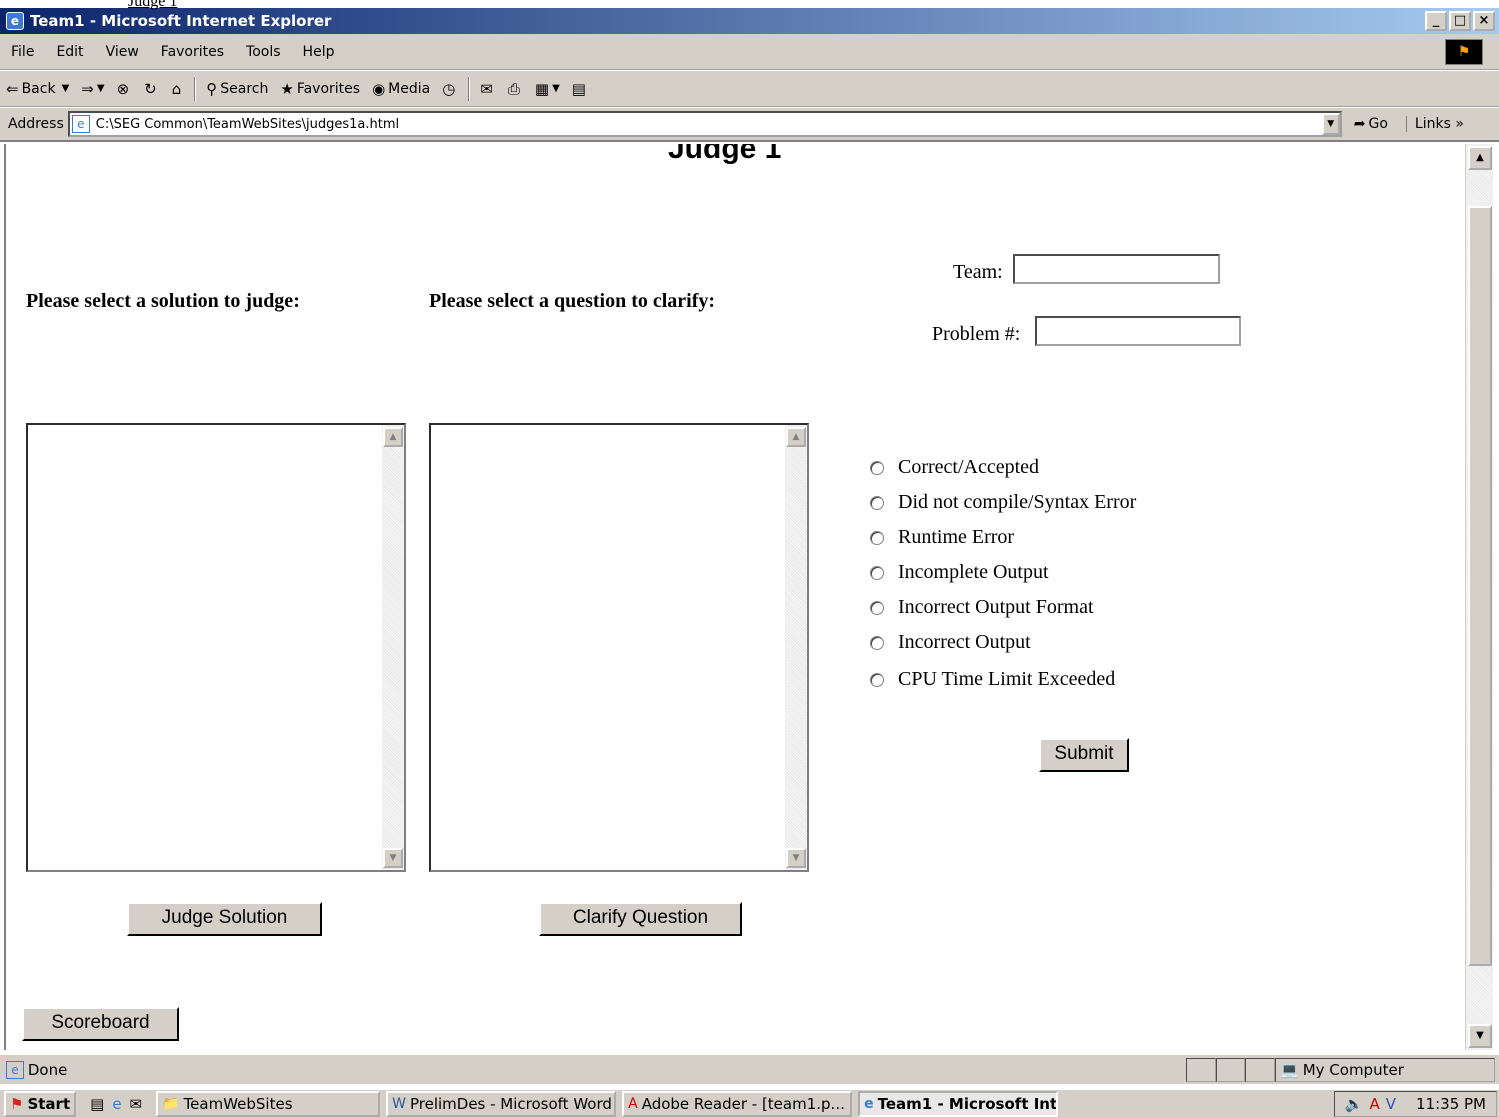 The height and width of the screenshot is (1118, 1499). I want to click on edit-button: ▦ ▼, so click(547, 89).